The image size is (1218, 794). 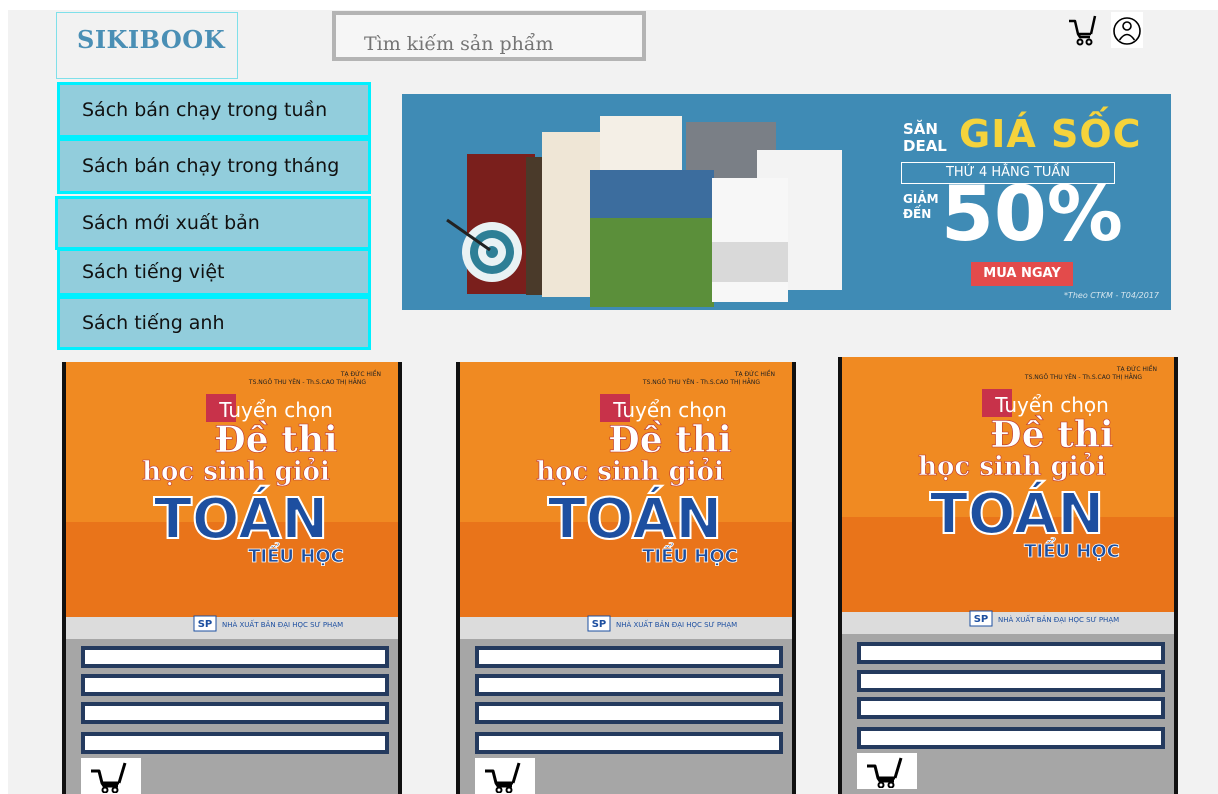 I want to click on menu-item-monthly-bestsellers: Sách bán chạy trong tháng, so click(x=214, y=166).